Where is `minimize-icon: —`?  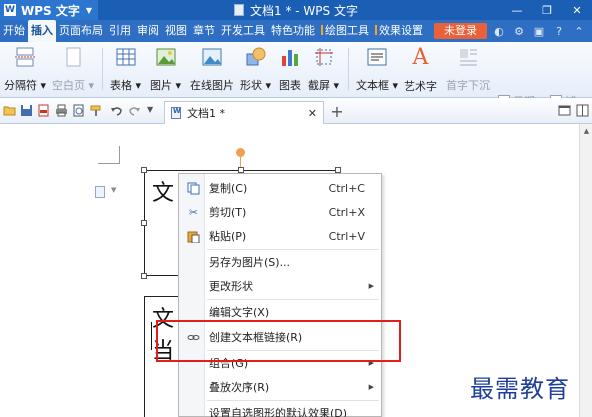
minimize-icon: — is located at coordinates (517, 10).